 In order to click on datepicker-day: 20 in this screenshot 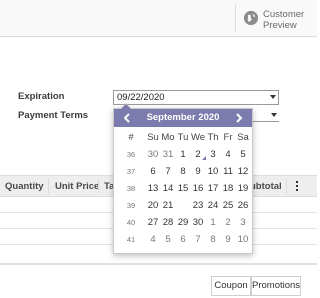, I will do `click(153, 205)`.